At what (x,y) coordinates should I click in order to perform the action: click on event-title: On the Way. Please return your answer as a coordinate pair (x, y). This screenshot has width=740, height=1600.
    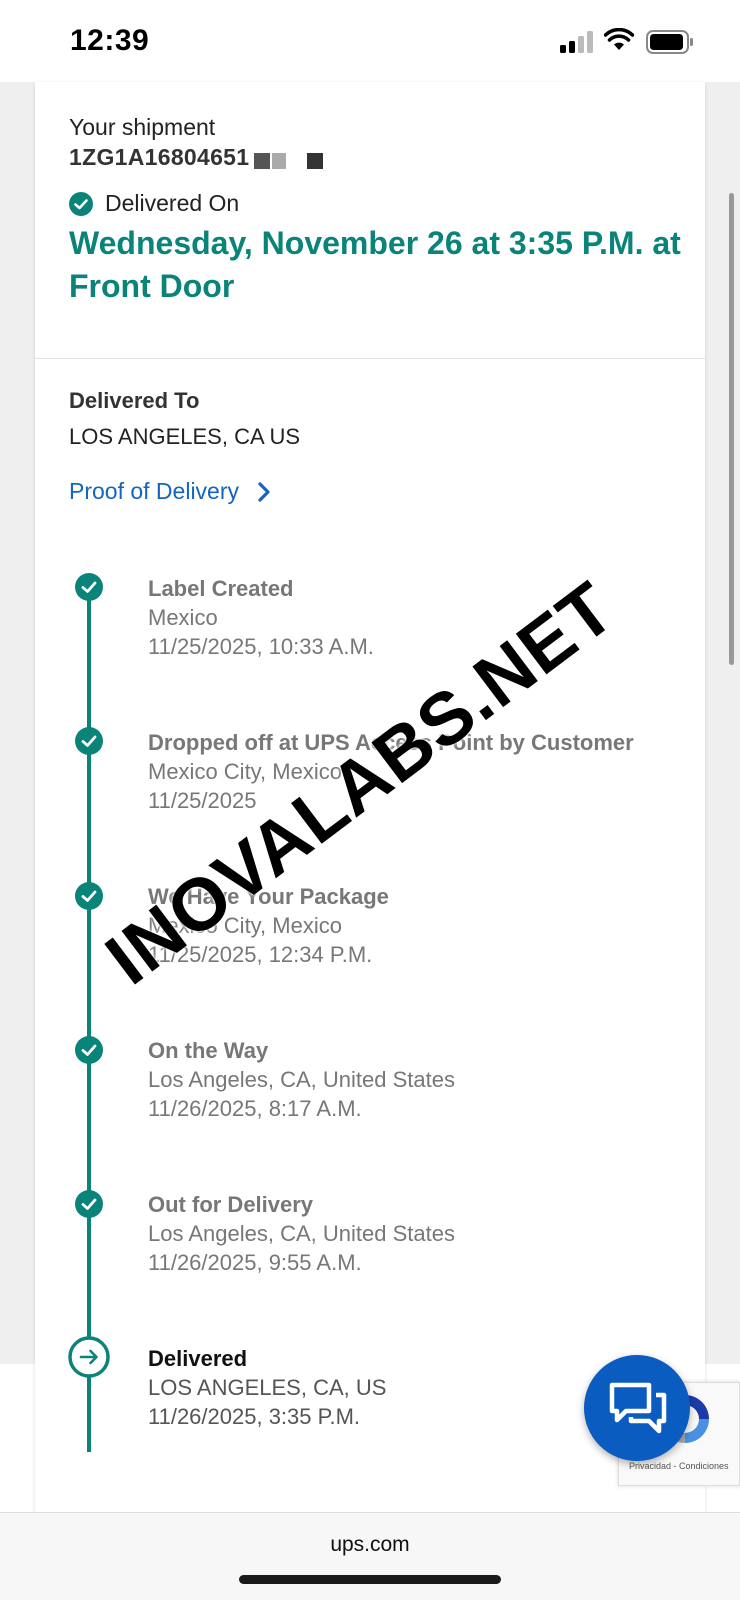
    Looking at the image, I should click on (208, 1050).